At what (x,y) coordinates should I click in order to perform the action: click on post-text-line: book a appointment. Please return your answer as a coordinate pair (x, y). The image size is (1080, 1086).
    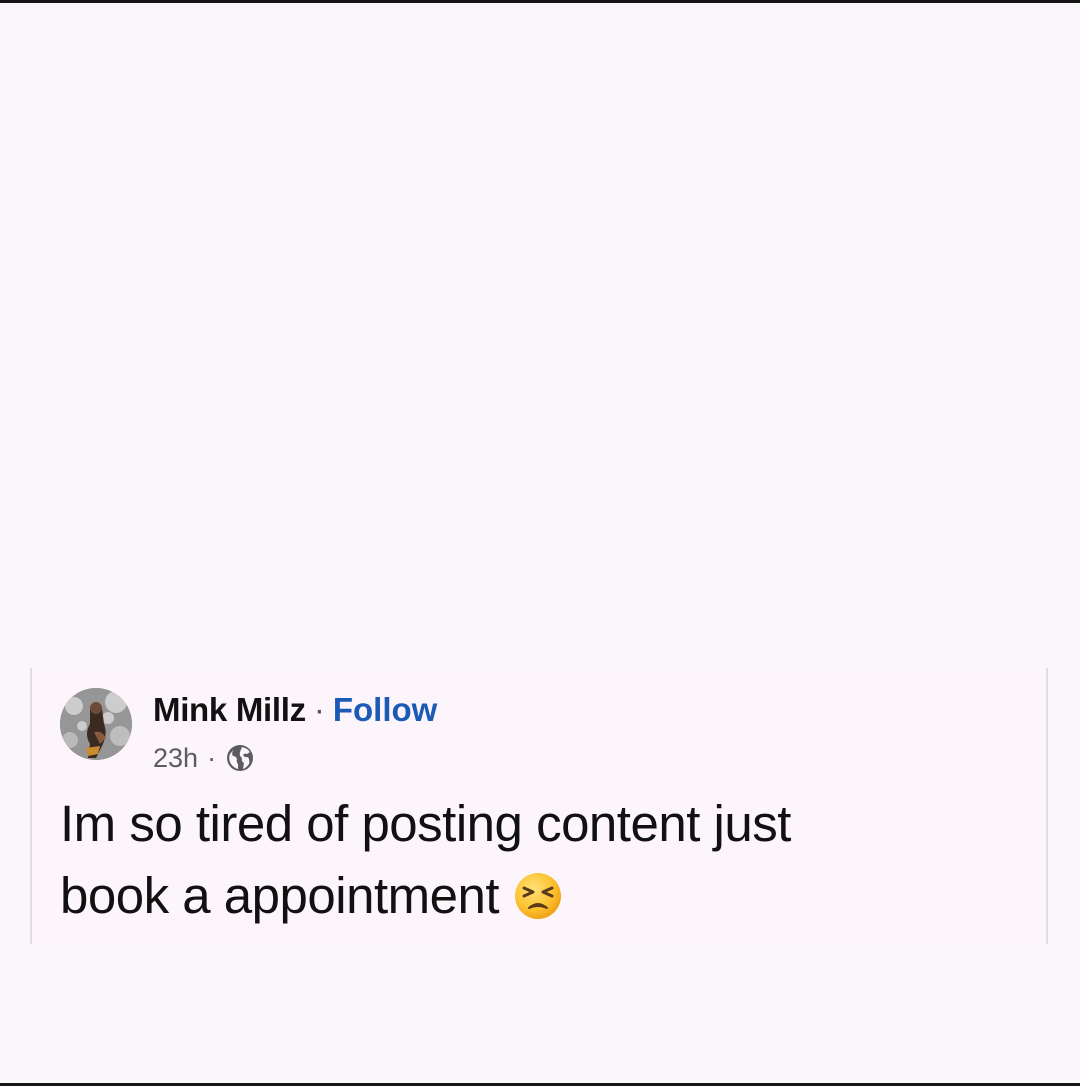
    Looking at the image, I should click on (510, 896).